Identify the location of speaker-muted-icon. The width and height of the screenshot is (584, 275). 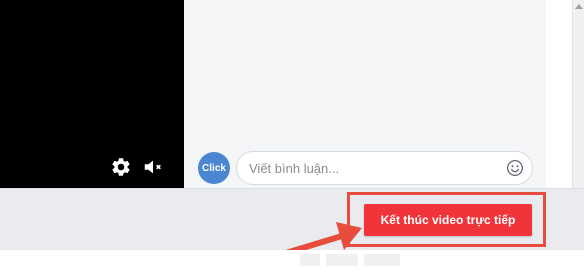
(153, 167).